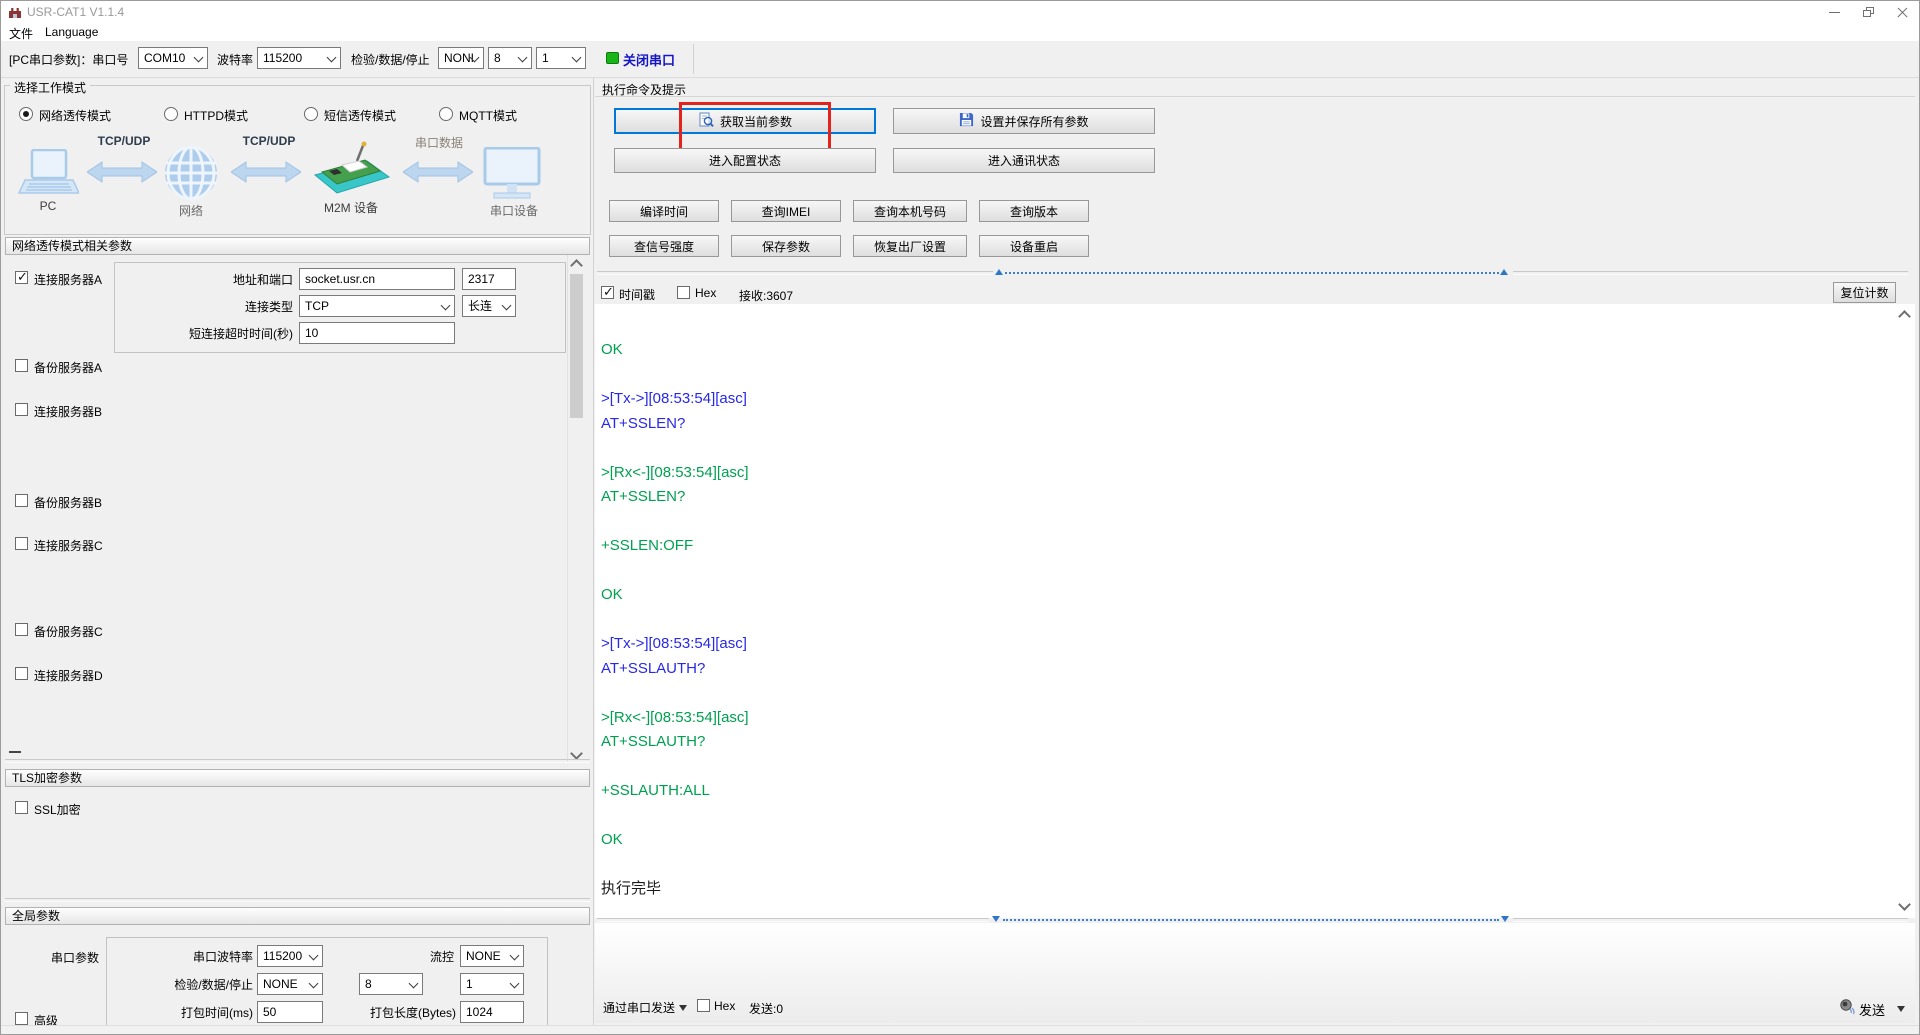 The width and height of the screenshot is (1920, 1035). Describe the element at coordinates (510, 58) in the screenshot. I see `databits-select: 8` at that location.